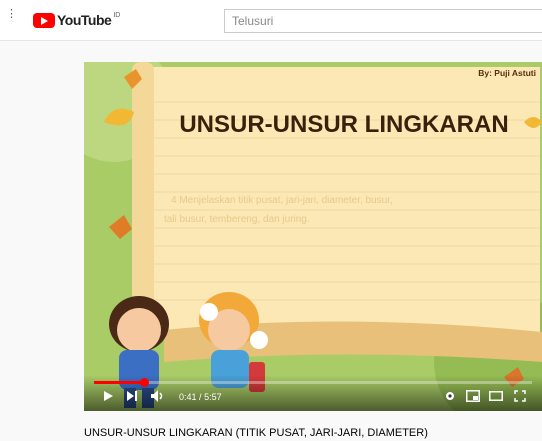 This screenshot has width=542, height=441. I want to click on slide-objective-line2: tali busur, tembereng, dan juring., so click(237, 219).